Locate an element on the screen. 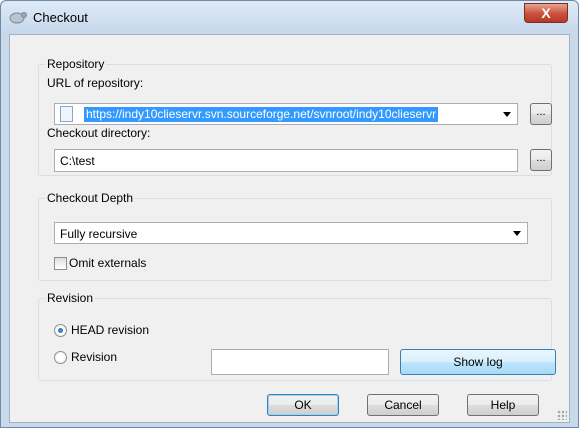 This screenshot has width=581, height=430. title-bar: Checkout X is located at coordinates (289, 17).